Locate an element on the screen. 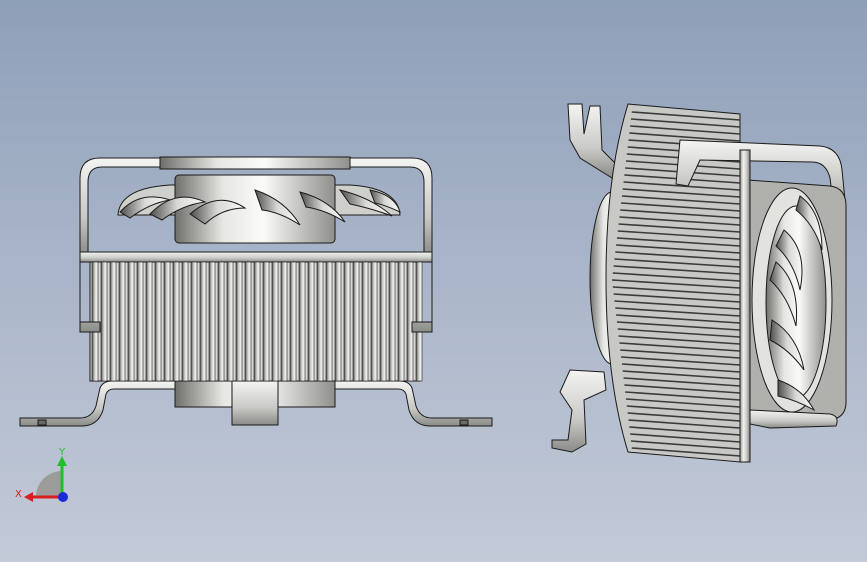  iso-frame-post is located at coordinates (745, 306).